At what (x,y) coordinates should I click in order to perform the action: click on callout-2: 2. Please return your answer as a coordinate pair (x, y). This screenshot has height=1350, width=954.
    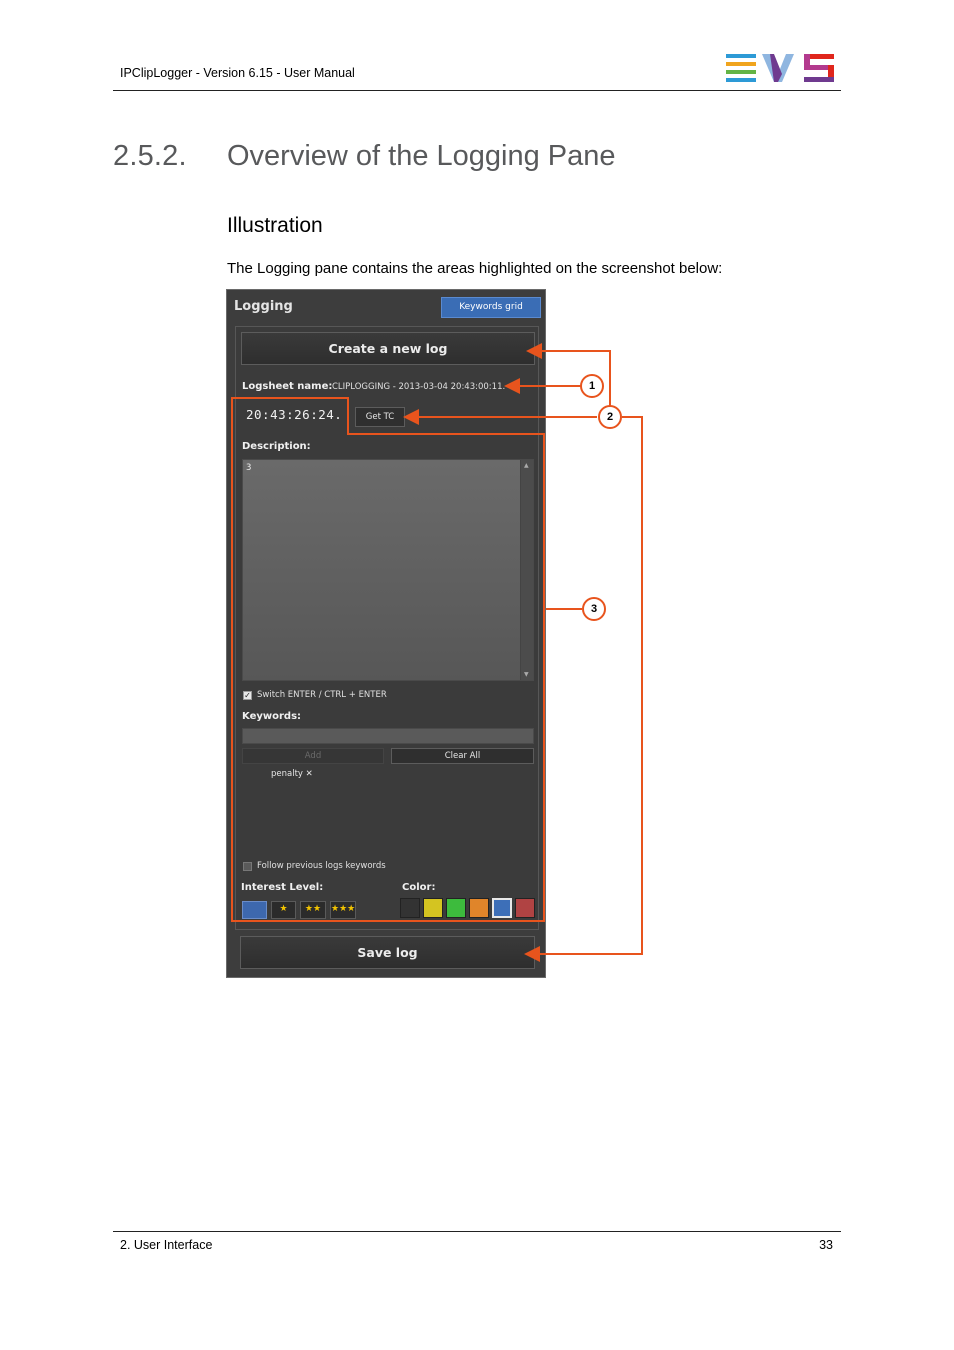
    Looking at the image, I should click on (610, 417).